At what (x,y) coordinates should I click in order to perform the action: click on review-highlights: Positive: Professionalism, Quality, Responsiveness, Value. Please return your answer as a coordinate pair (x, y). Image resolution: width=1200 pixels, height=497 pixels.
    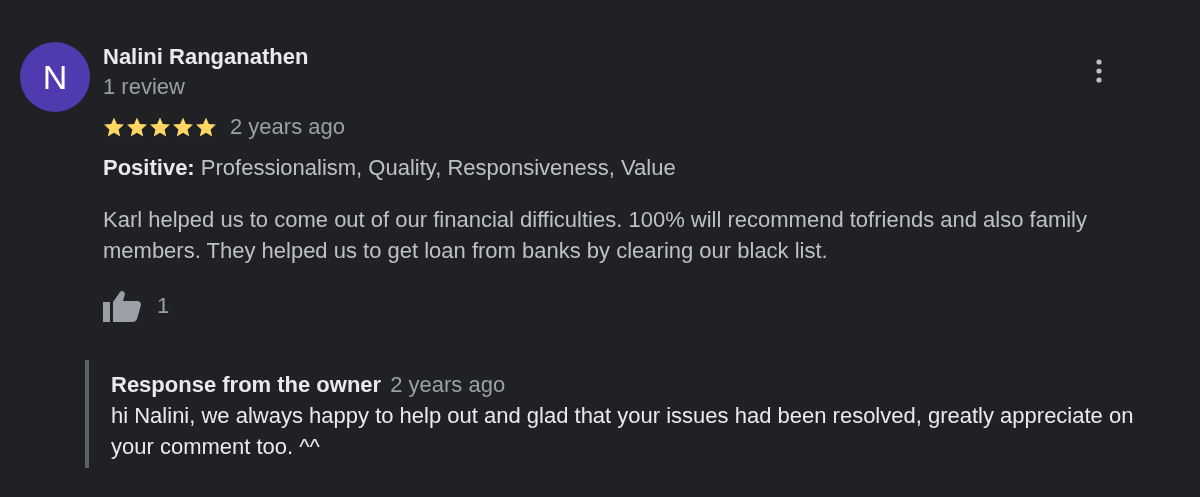
    Looking at the image, I should click on (390, 168).